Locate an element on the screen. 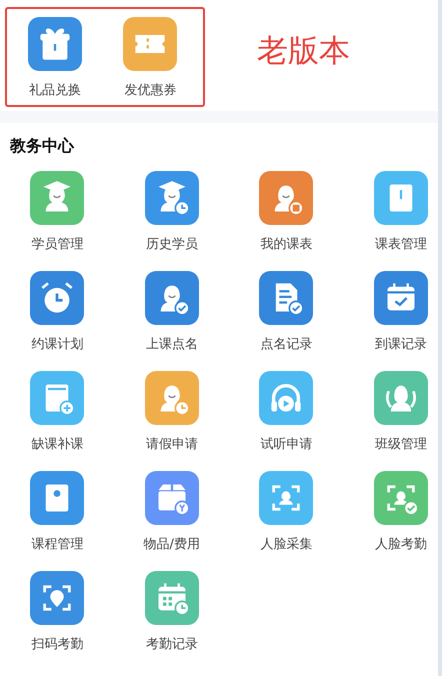 The height and width of the screenshot is (676, 442). menu-item: 约课计划 is located at coordinates (57, 318).